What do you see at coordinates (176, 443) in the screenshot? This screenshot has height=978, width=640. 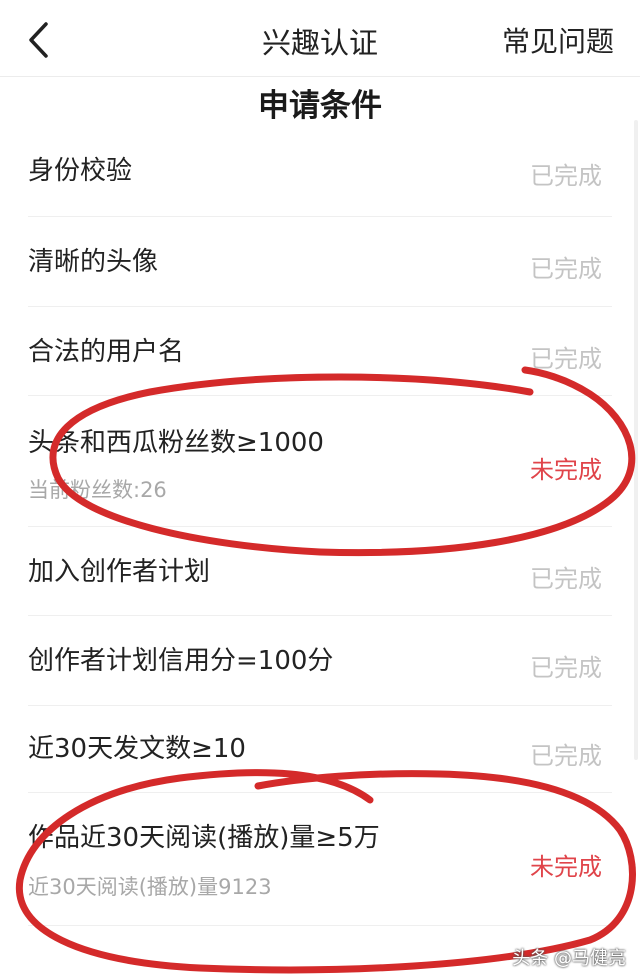 I see `requirement-label: 头条和西瓜粉丝数≥1000` at bounding box center [176, 443].